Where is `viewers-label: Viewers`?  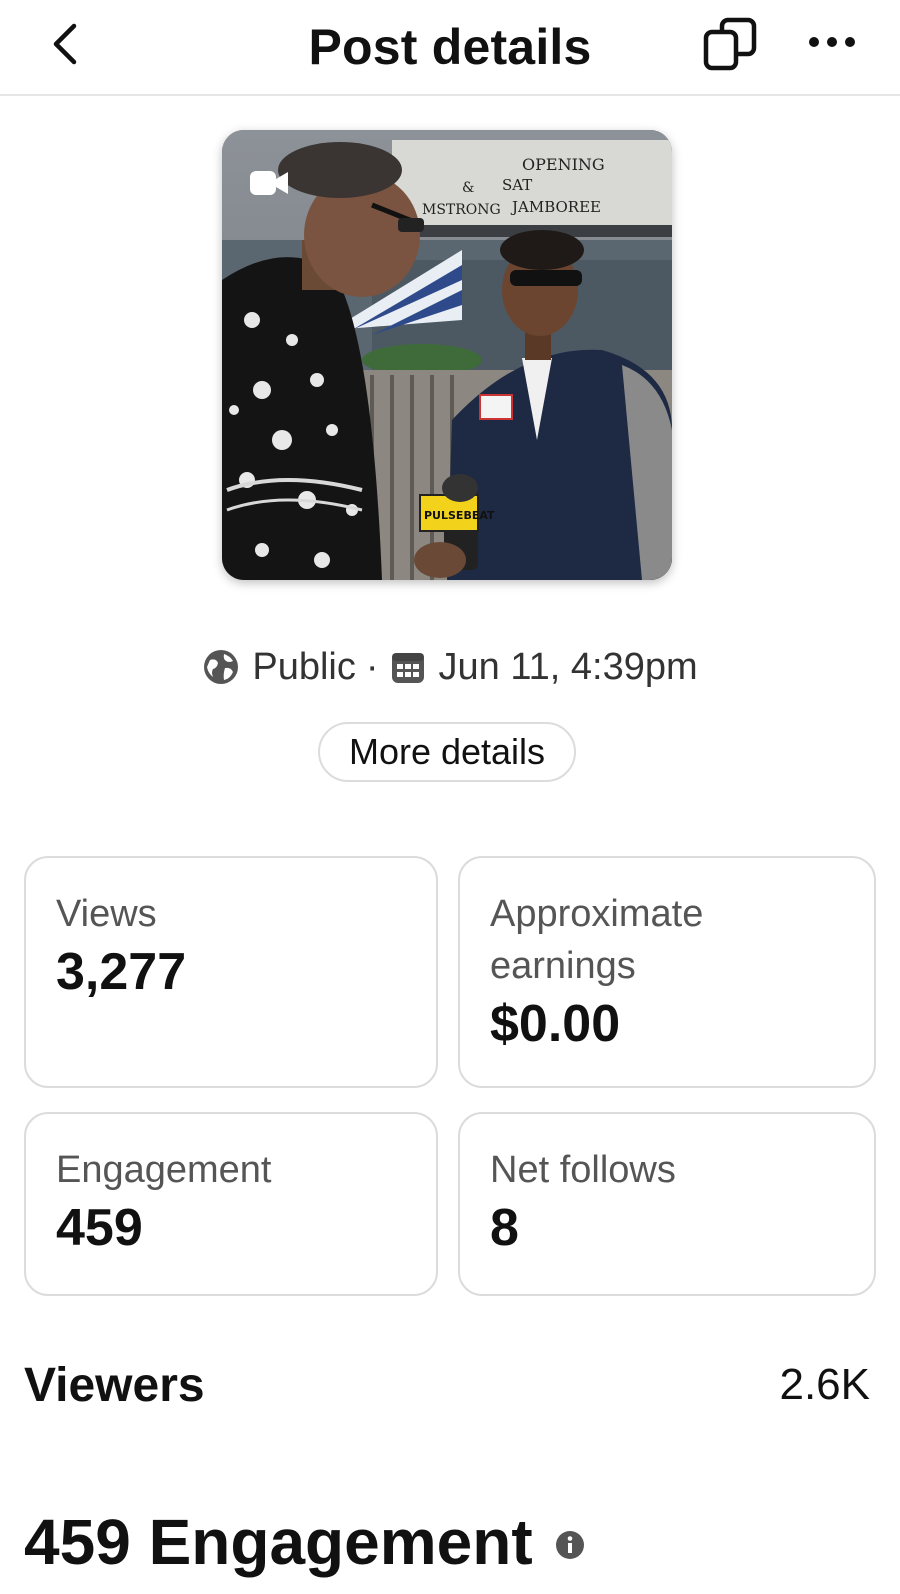
viewers-label: Viewers is located at coordinates (114, 1385).